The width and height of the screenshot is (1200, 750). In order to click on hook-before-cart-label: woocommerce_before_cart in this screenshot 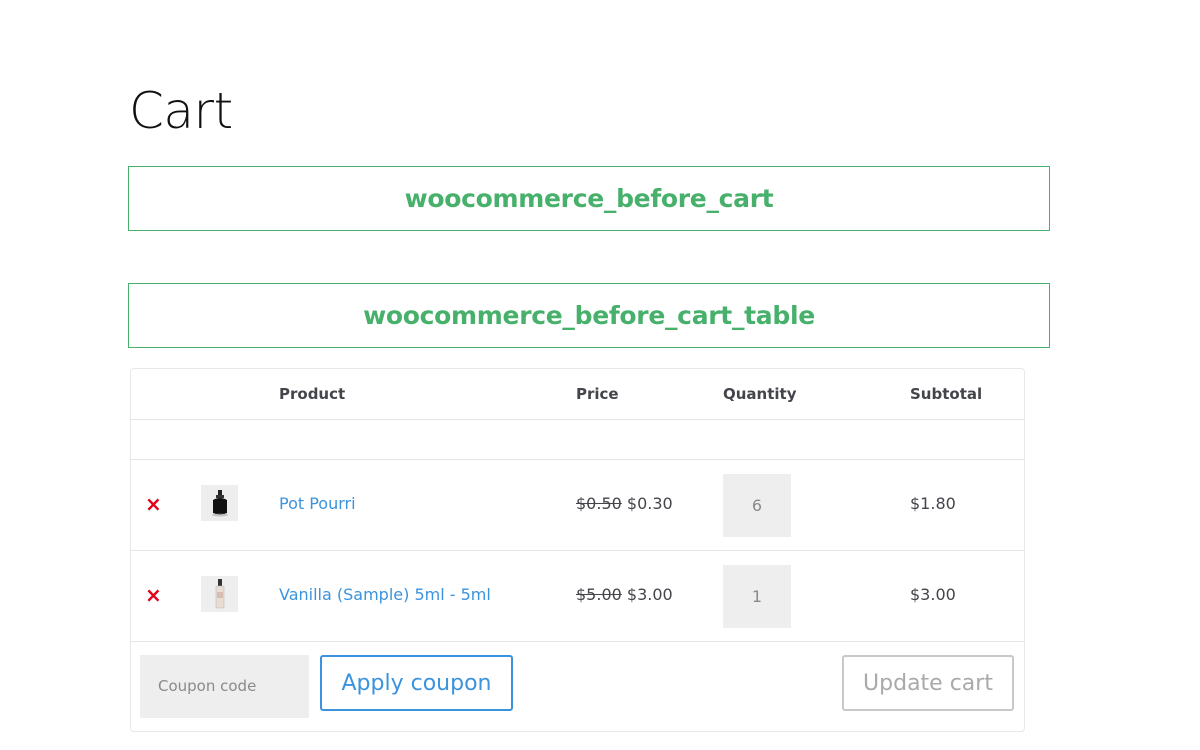, I will do `click(589, 198)`.